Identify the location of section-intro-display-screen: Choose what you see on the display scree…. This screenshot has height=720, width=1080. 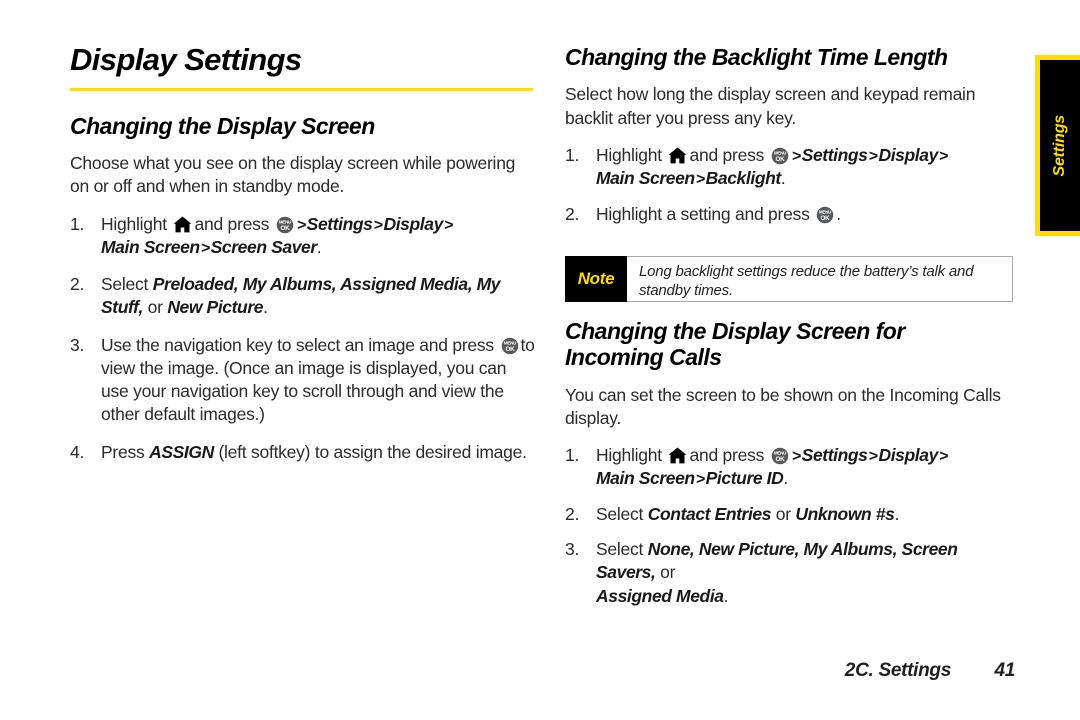
(293, 174).